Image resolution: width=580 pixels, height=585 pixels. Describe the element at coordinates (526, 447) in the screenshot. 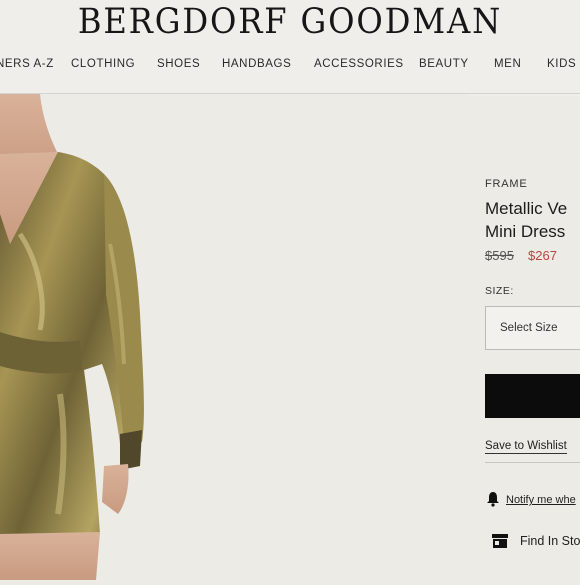

I see `save-to-wishlist-link: Save to Wishlist` at that location.